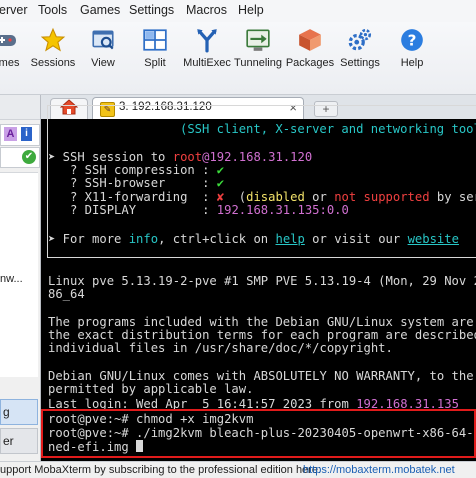  I want to click on status-link: https://mobaxterm.mobatek.net, so click(379, 470).